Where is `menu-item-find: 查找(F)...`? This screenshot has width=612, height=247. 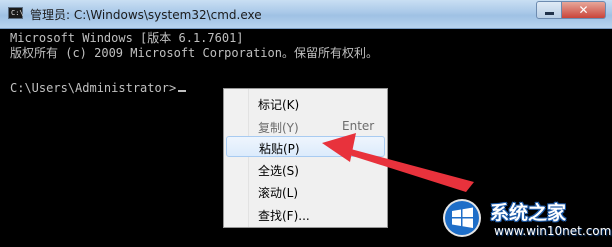
menu-item-find: 查找(F)... is located at coordinates (305, 214).